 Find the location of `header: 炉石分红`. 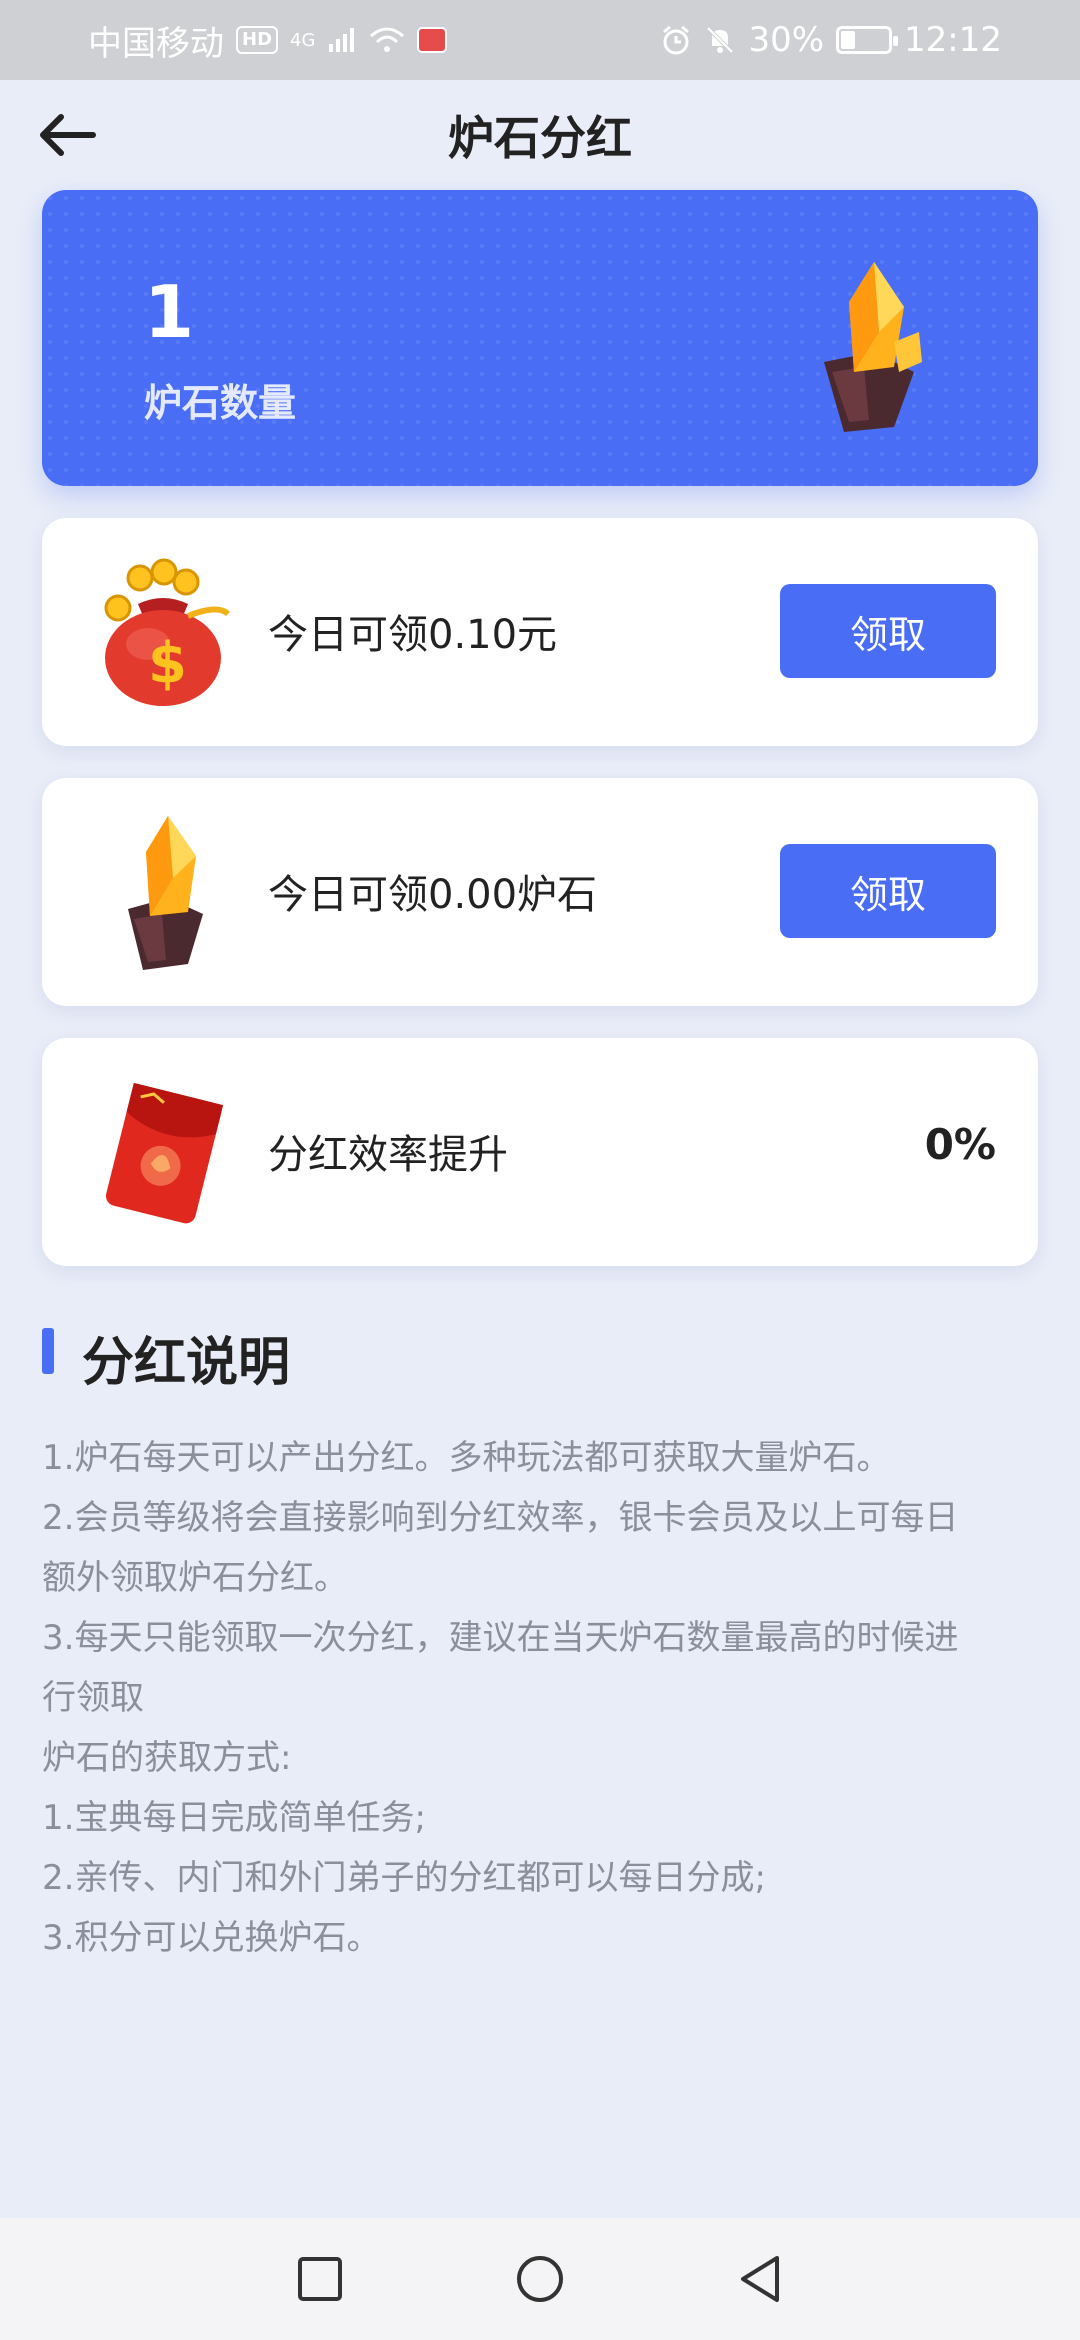

header: 炉石分红 is located at coordinates (540, 135).